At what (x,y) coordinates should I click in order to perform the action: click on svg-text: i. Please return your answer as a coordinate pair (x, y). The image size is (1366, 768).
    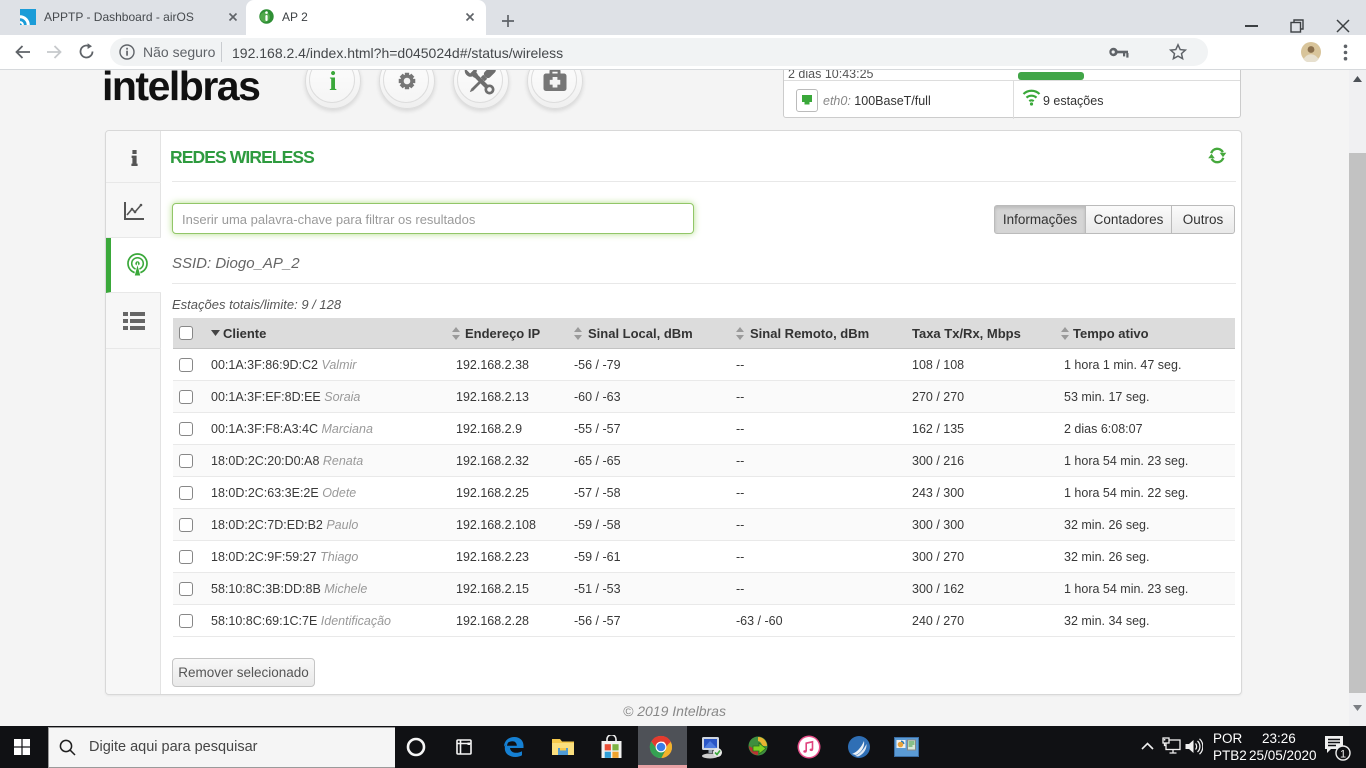
    Looking at the image, I should click on (333, 83).